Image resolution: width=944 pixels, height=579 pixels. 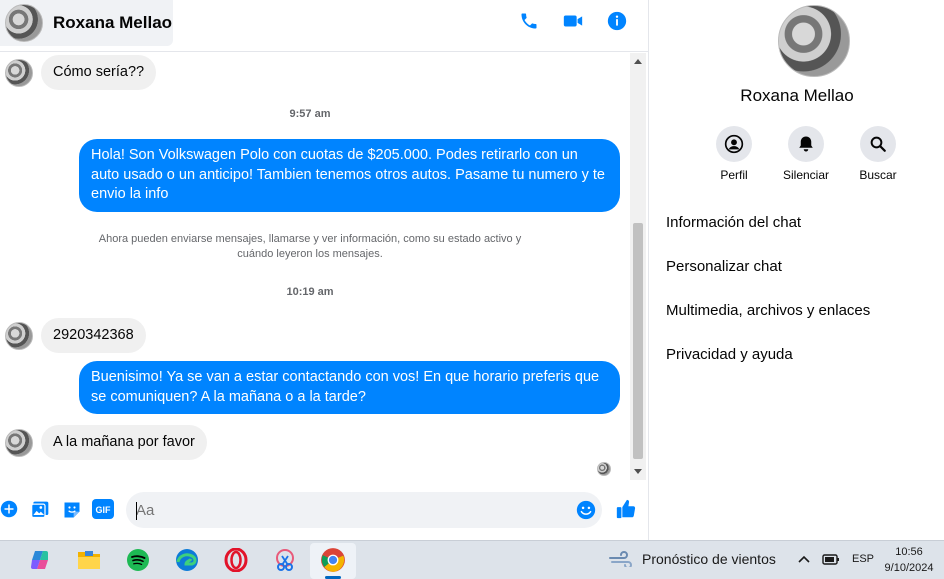 I want to click on snipping-tool-icon, so click(x=285, y=560).